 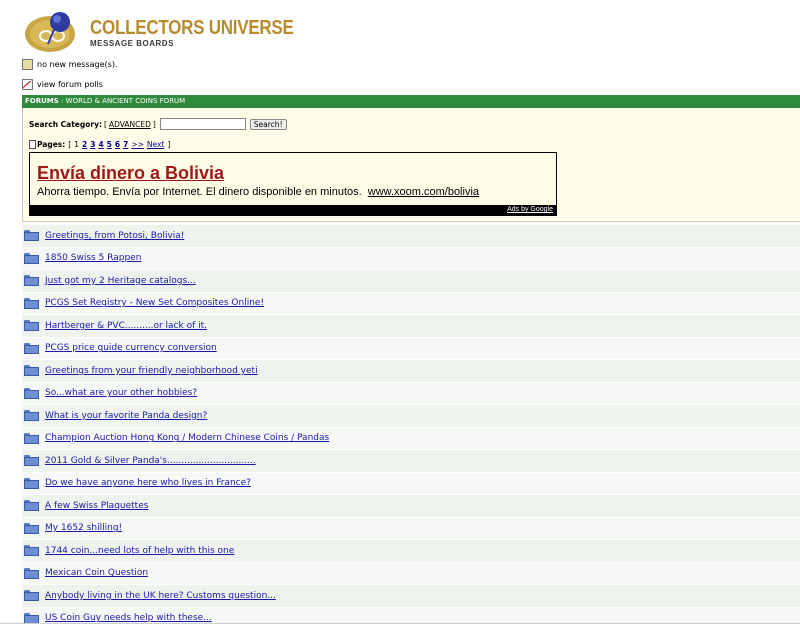 I want to click on ads-by-google-link: Ads by Google, so click(x=530, y=209).